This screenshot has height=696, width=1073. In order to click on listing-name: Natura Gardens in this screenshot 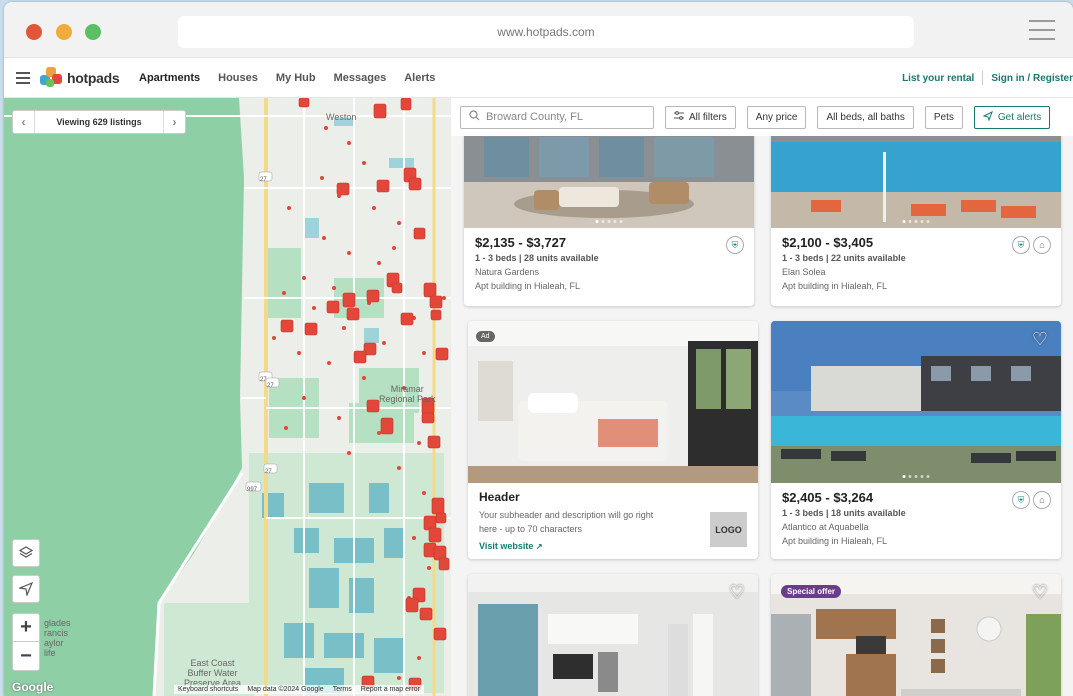, I will do `click(507, 272)`.